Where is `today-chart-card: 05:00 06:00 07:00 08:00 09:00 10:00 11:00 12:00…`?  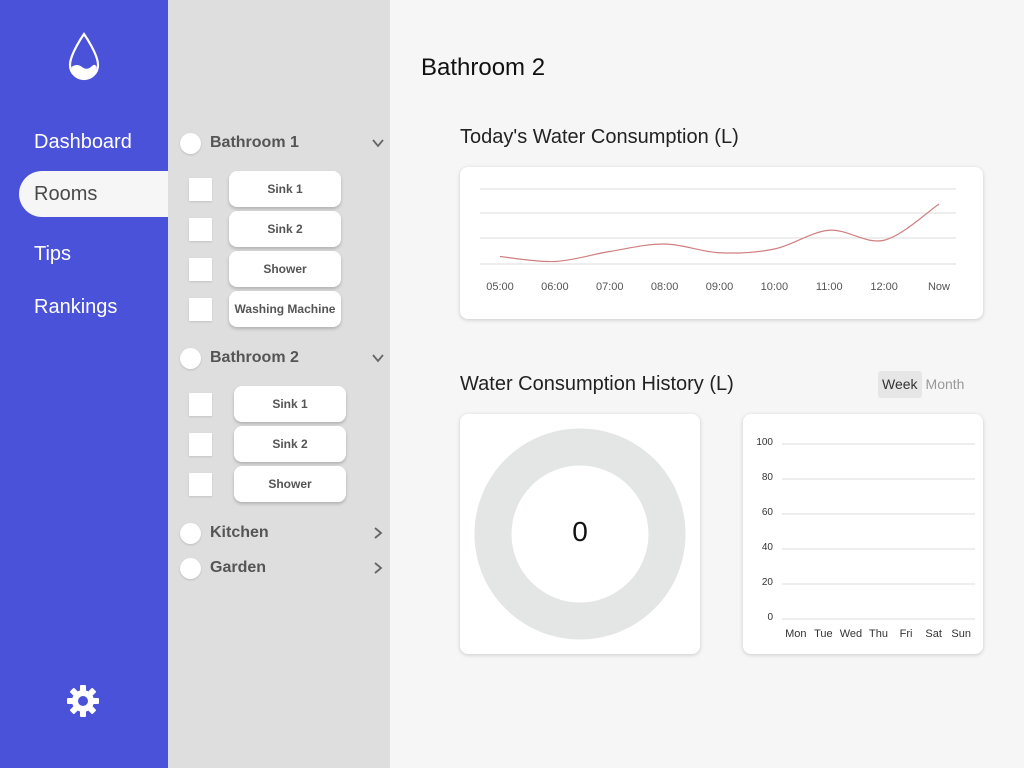 today-chart-card: 05:00 06:00 07:00 08:00 09:00 10:00 11:00 12:00… is located at coordinates (721, 243).